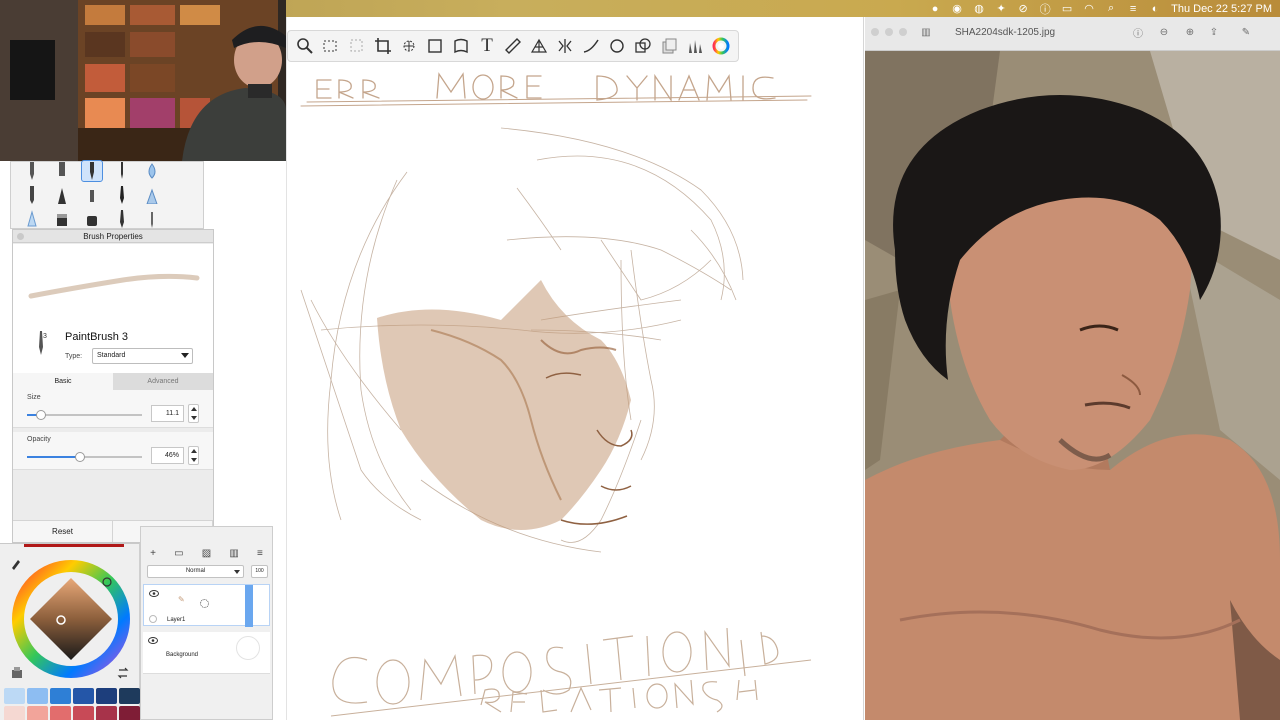 Image resolution: width=1280 pixels, height=720 pixels. I want to click on layer-menu-icon: ≡, so click(260, 553).